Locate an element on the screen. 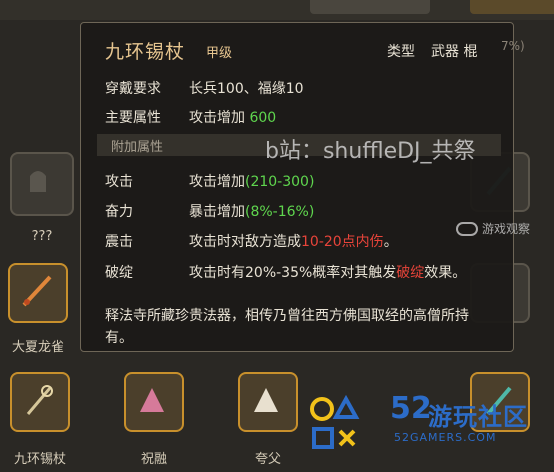 This screenshot has height=472, width=554. attr-value-zhenji: 攻击时对敌方造成10-20点内伤。 is located at coordinates (293, 241).